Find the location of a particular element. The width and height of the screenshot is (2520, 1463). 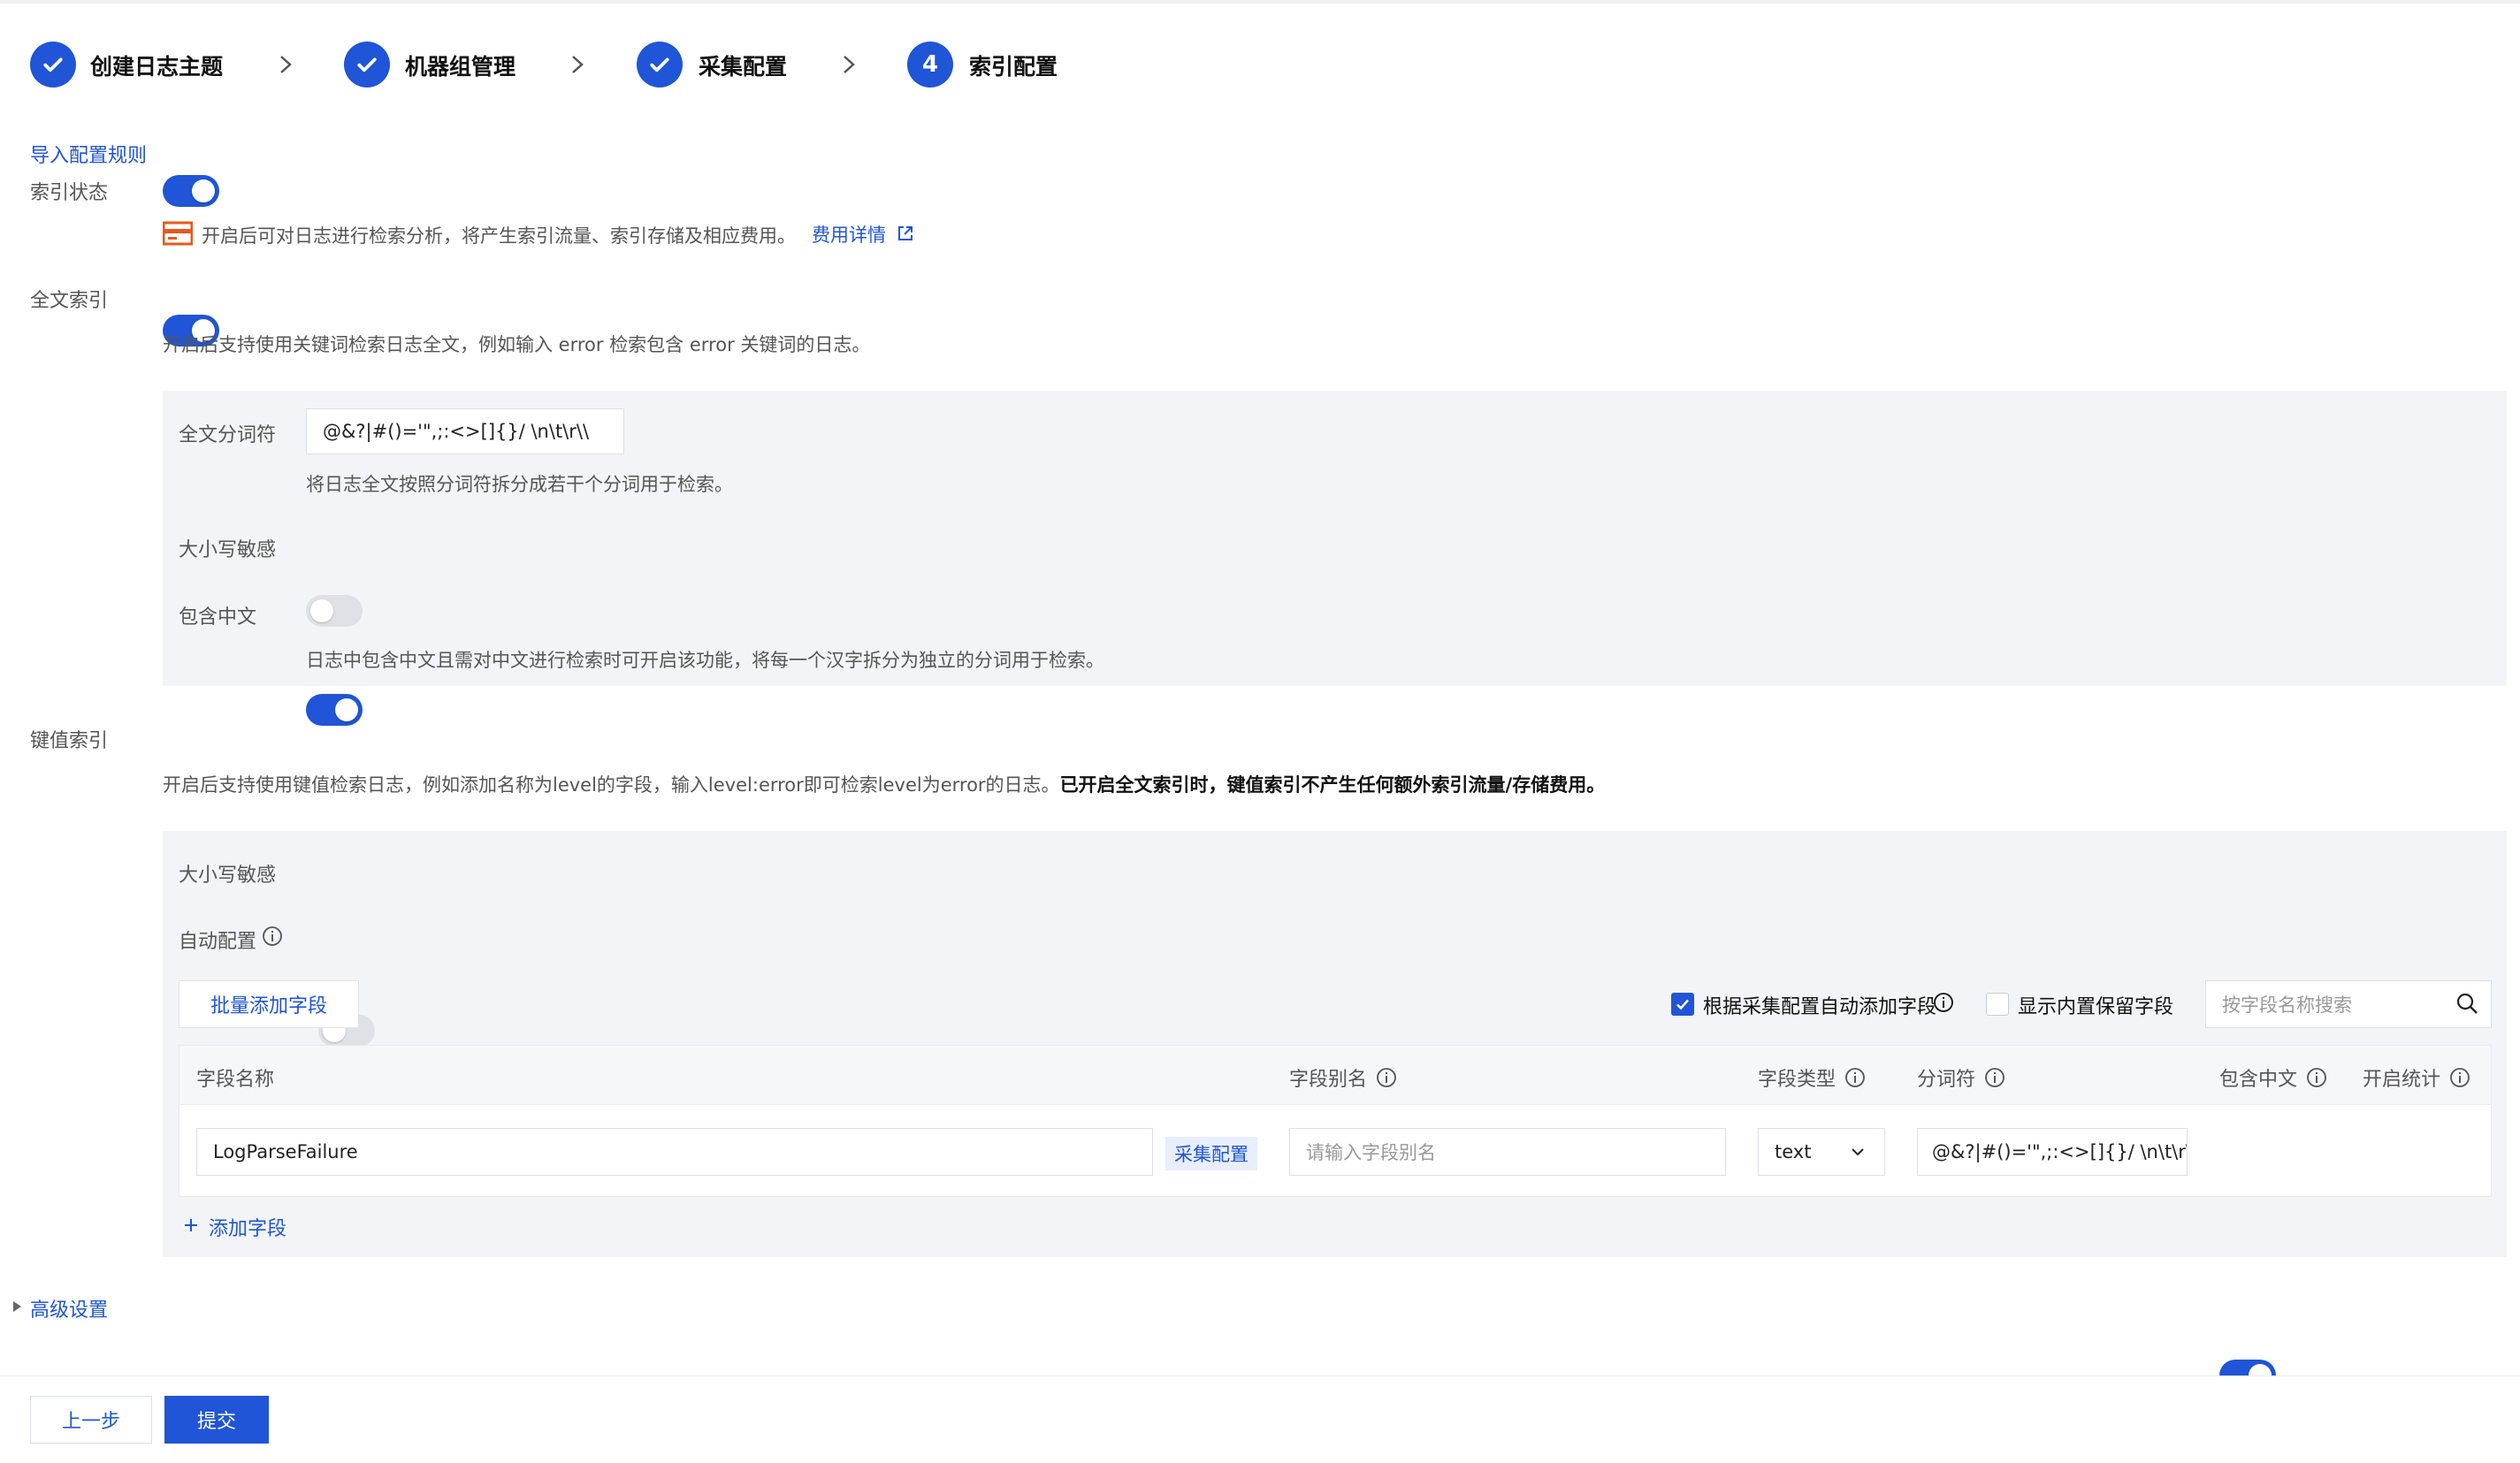

auto-config-label: 自动配置 is located at coordinates (218, 942).